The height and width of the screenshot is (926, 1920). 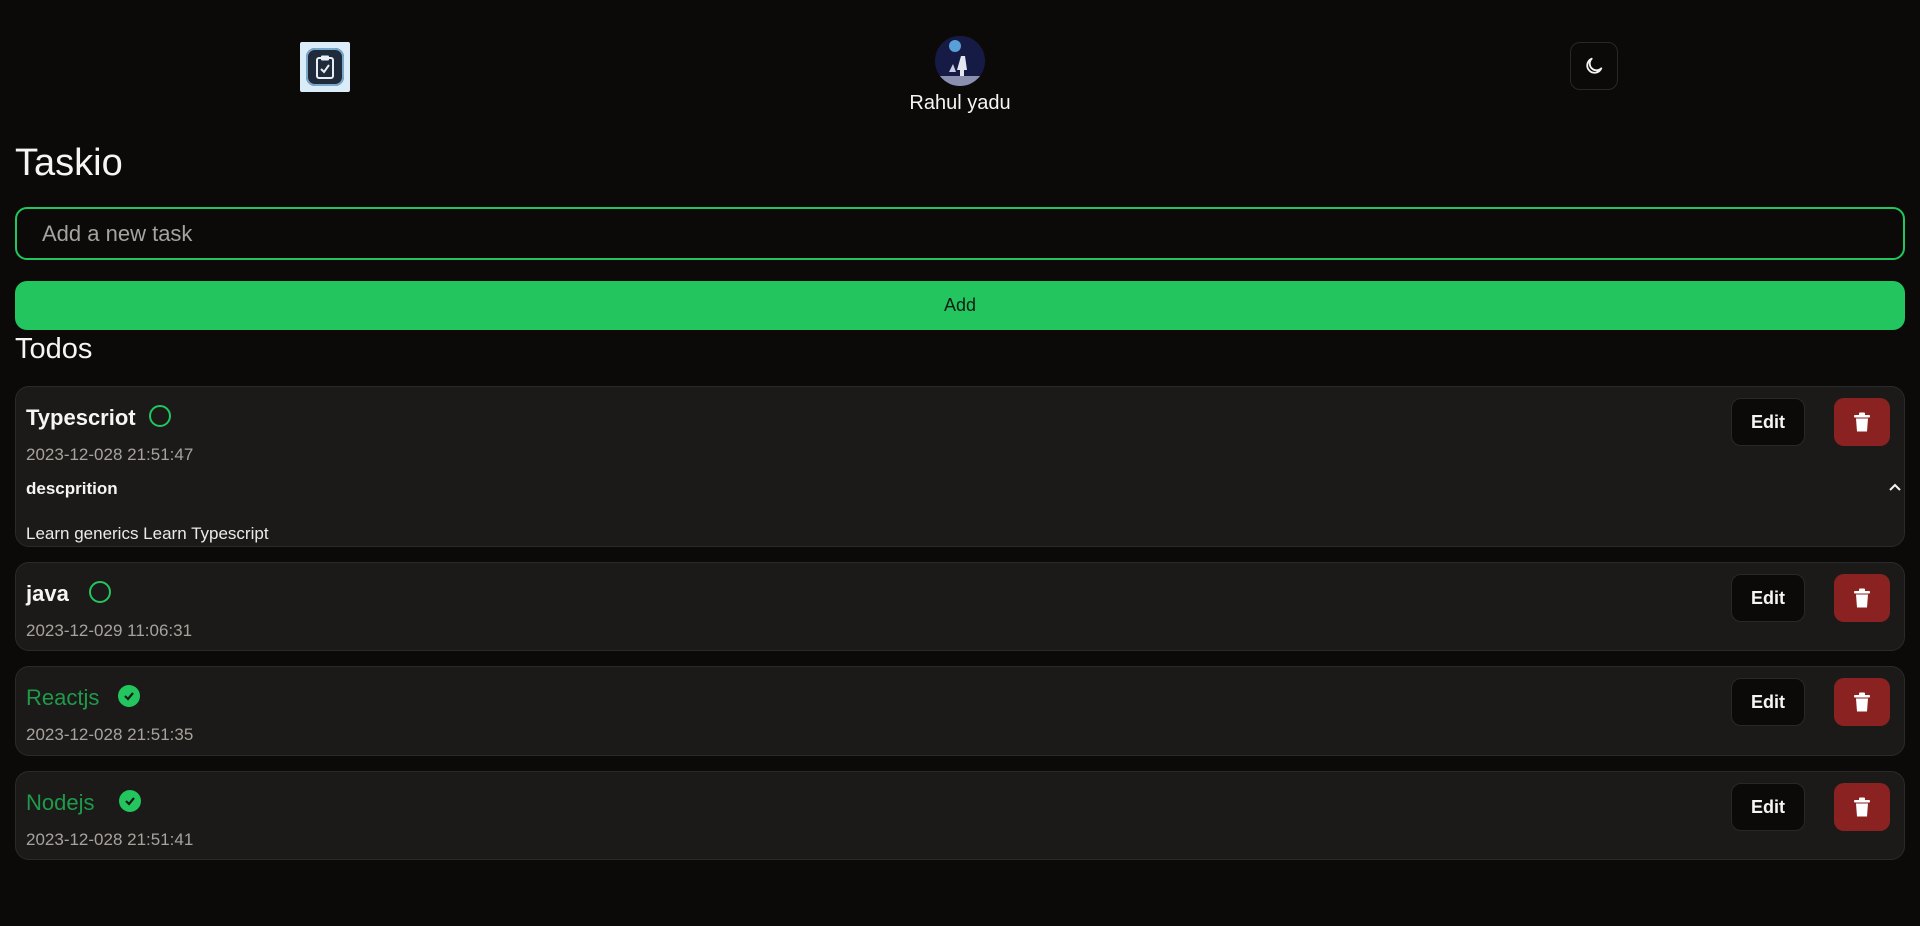 I want to click on moon-icon, so click(x=1594, y=65).